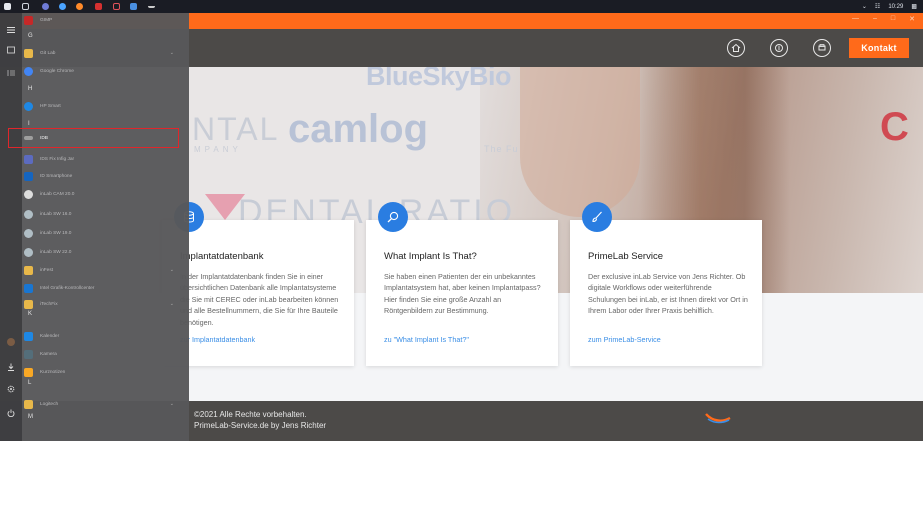  What do you see at coordinates (28, 176) in the screenshot?
I see `phone-icon` at bounding box center [28, 176].